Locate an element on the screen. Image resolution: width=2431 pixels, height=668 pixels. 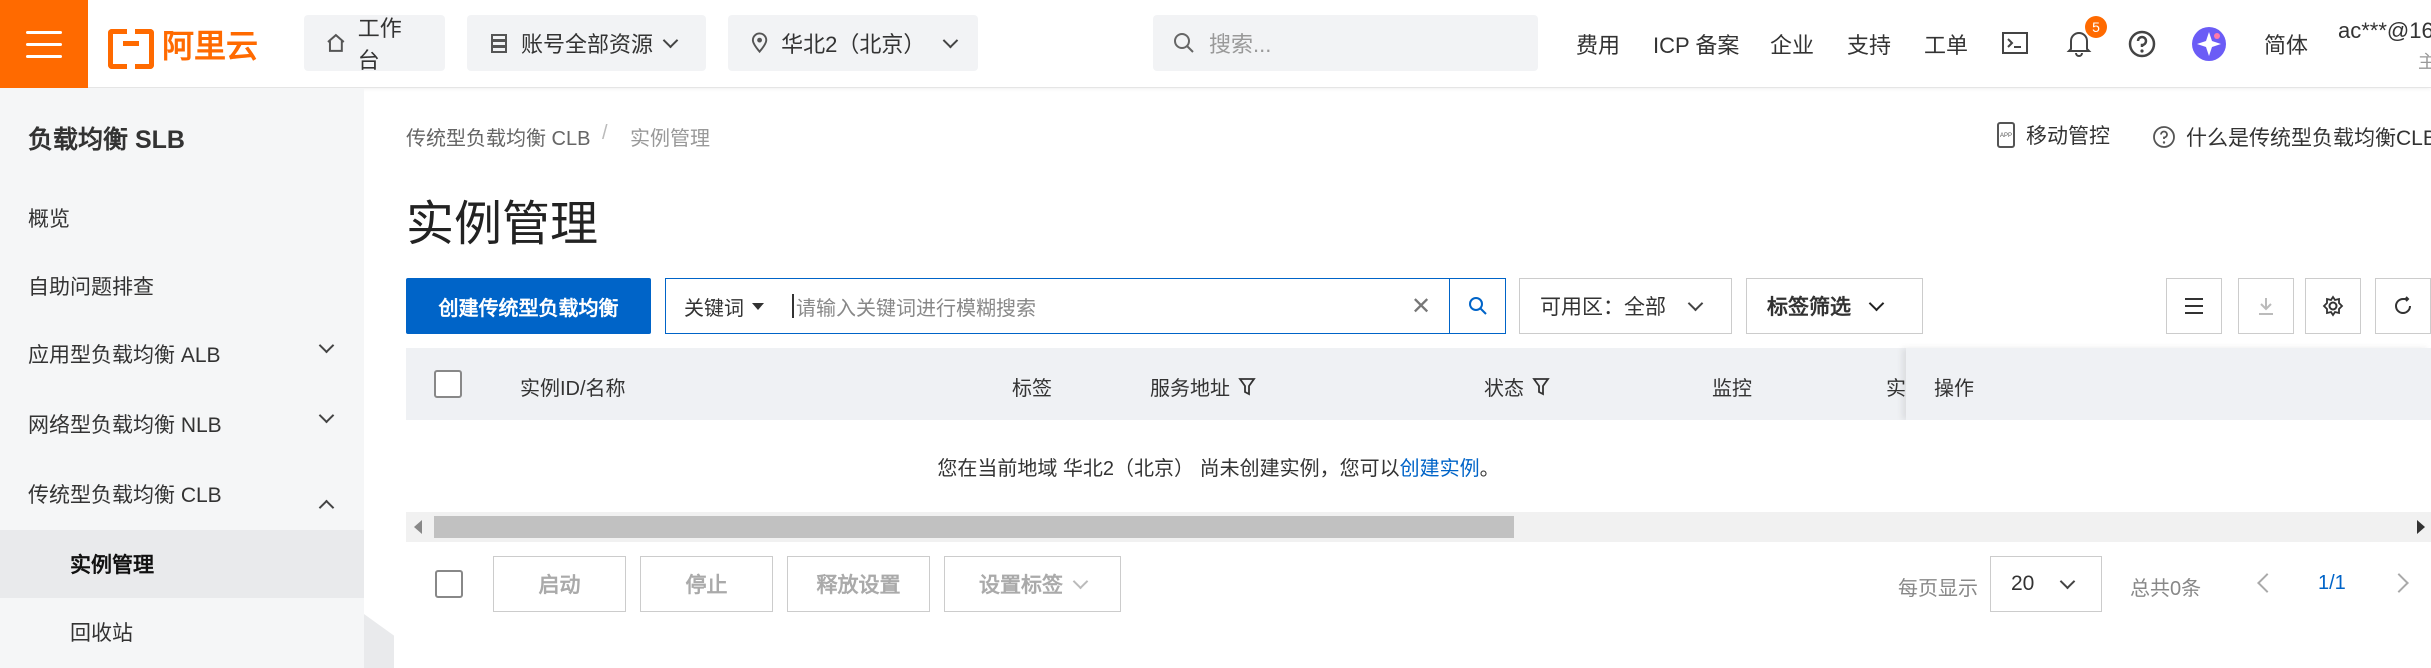
account-name: ac***@16 is located at coordinates (2384, 31).